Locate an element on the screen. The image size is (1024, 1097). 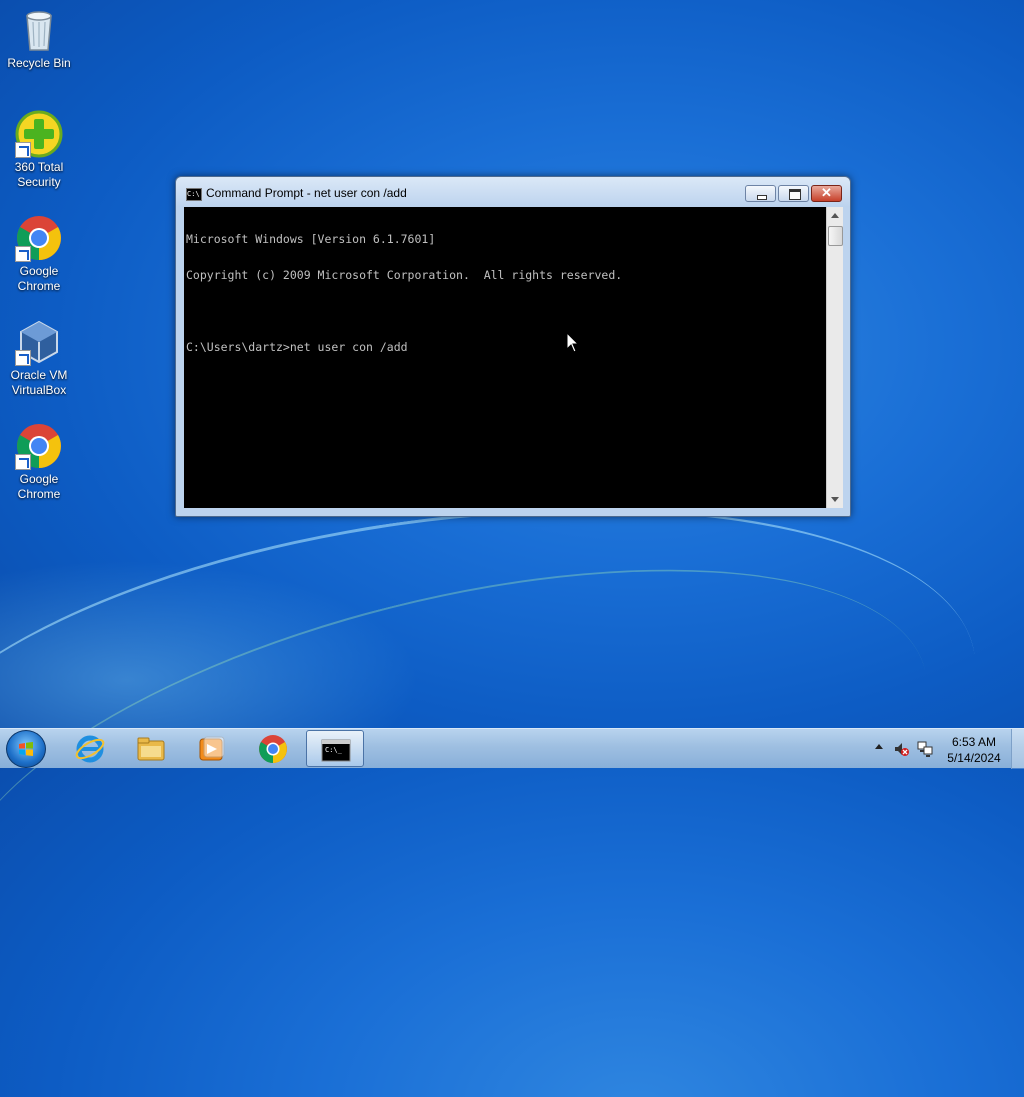
desktop-icon-recycle-bin: Recycle Bin is located at coordinates (39, 38).